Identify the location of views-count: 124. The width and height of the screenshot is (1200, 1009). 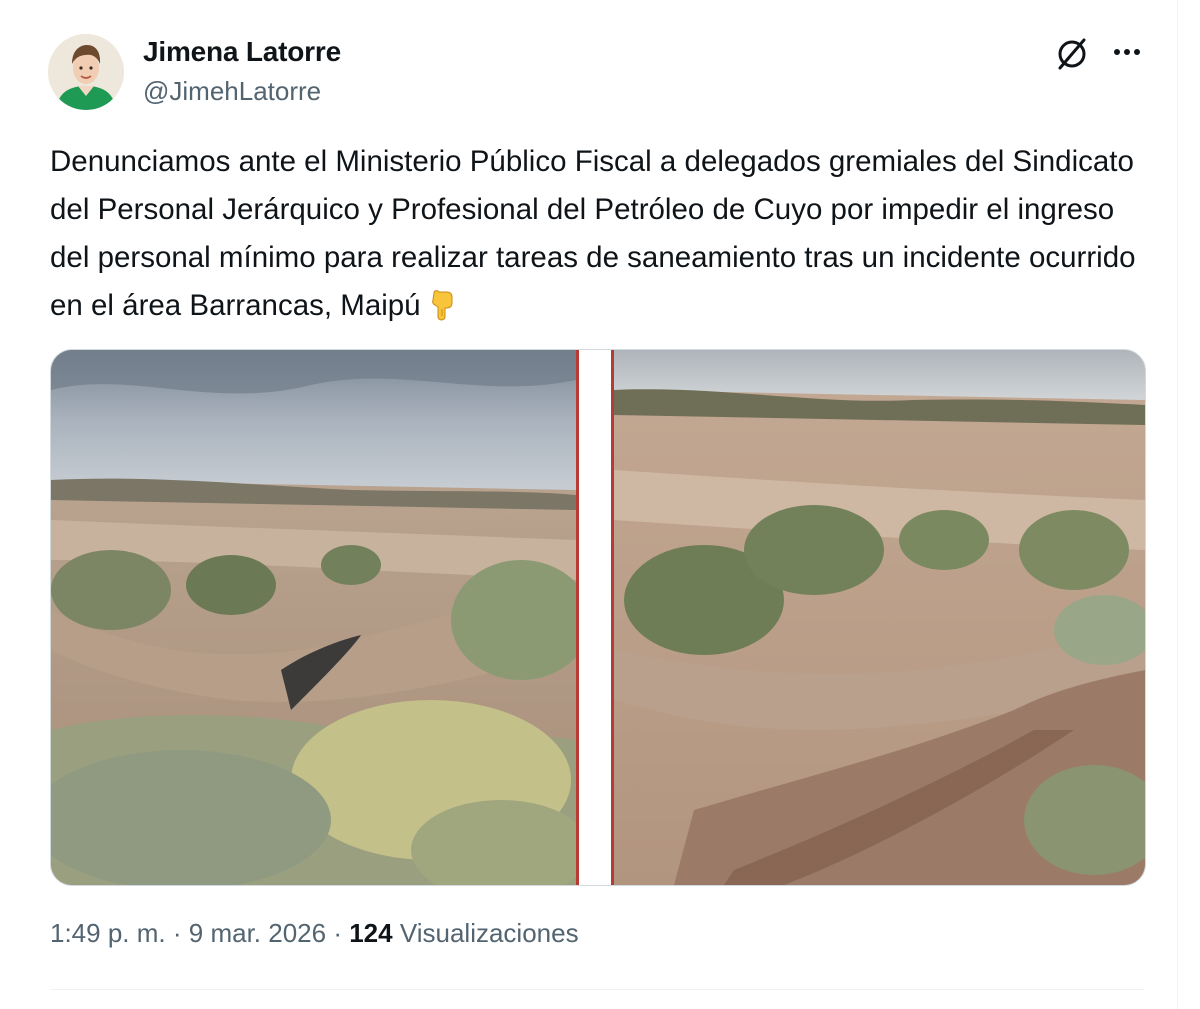
(371, 933).